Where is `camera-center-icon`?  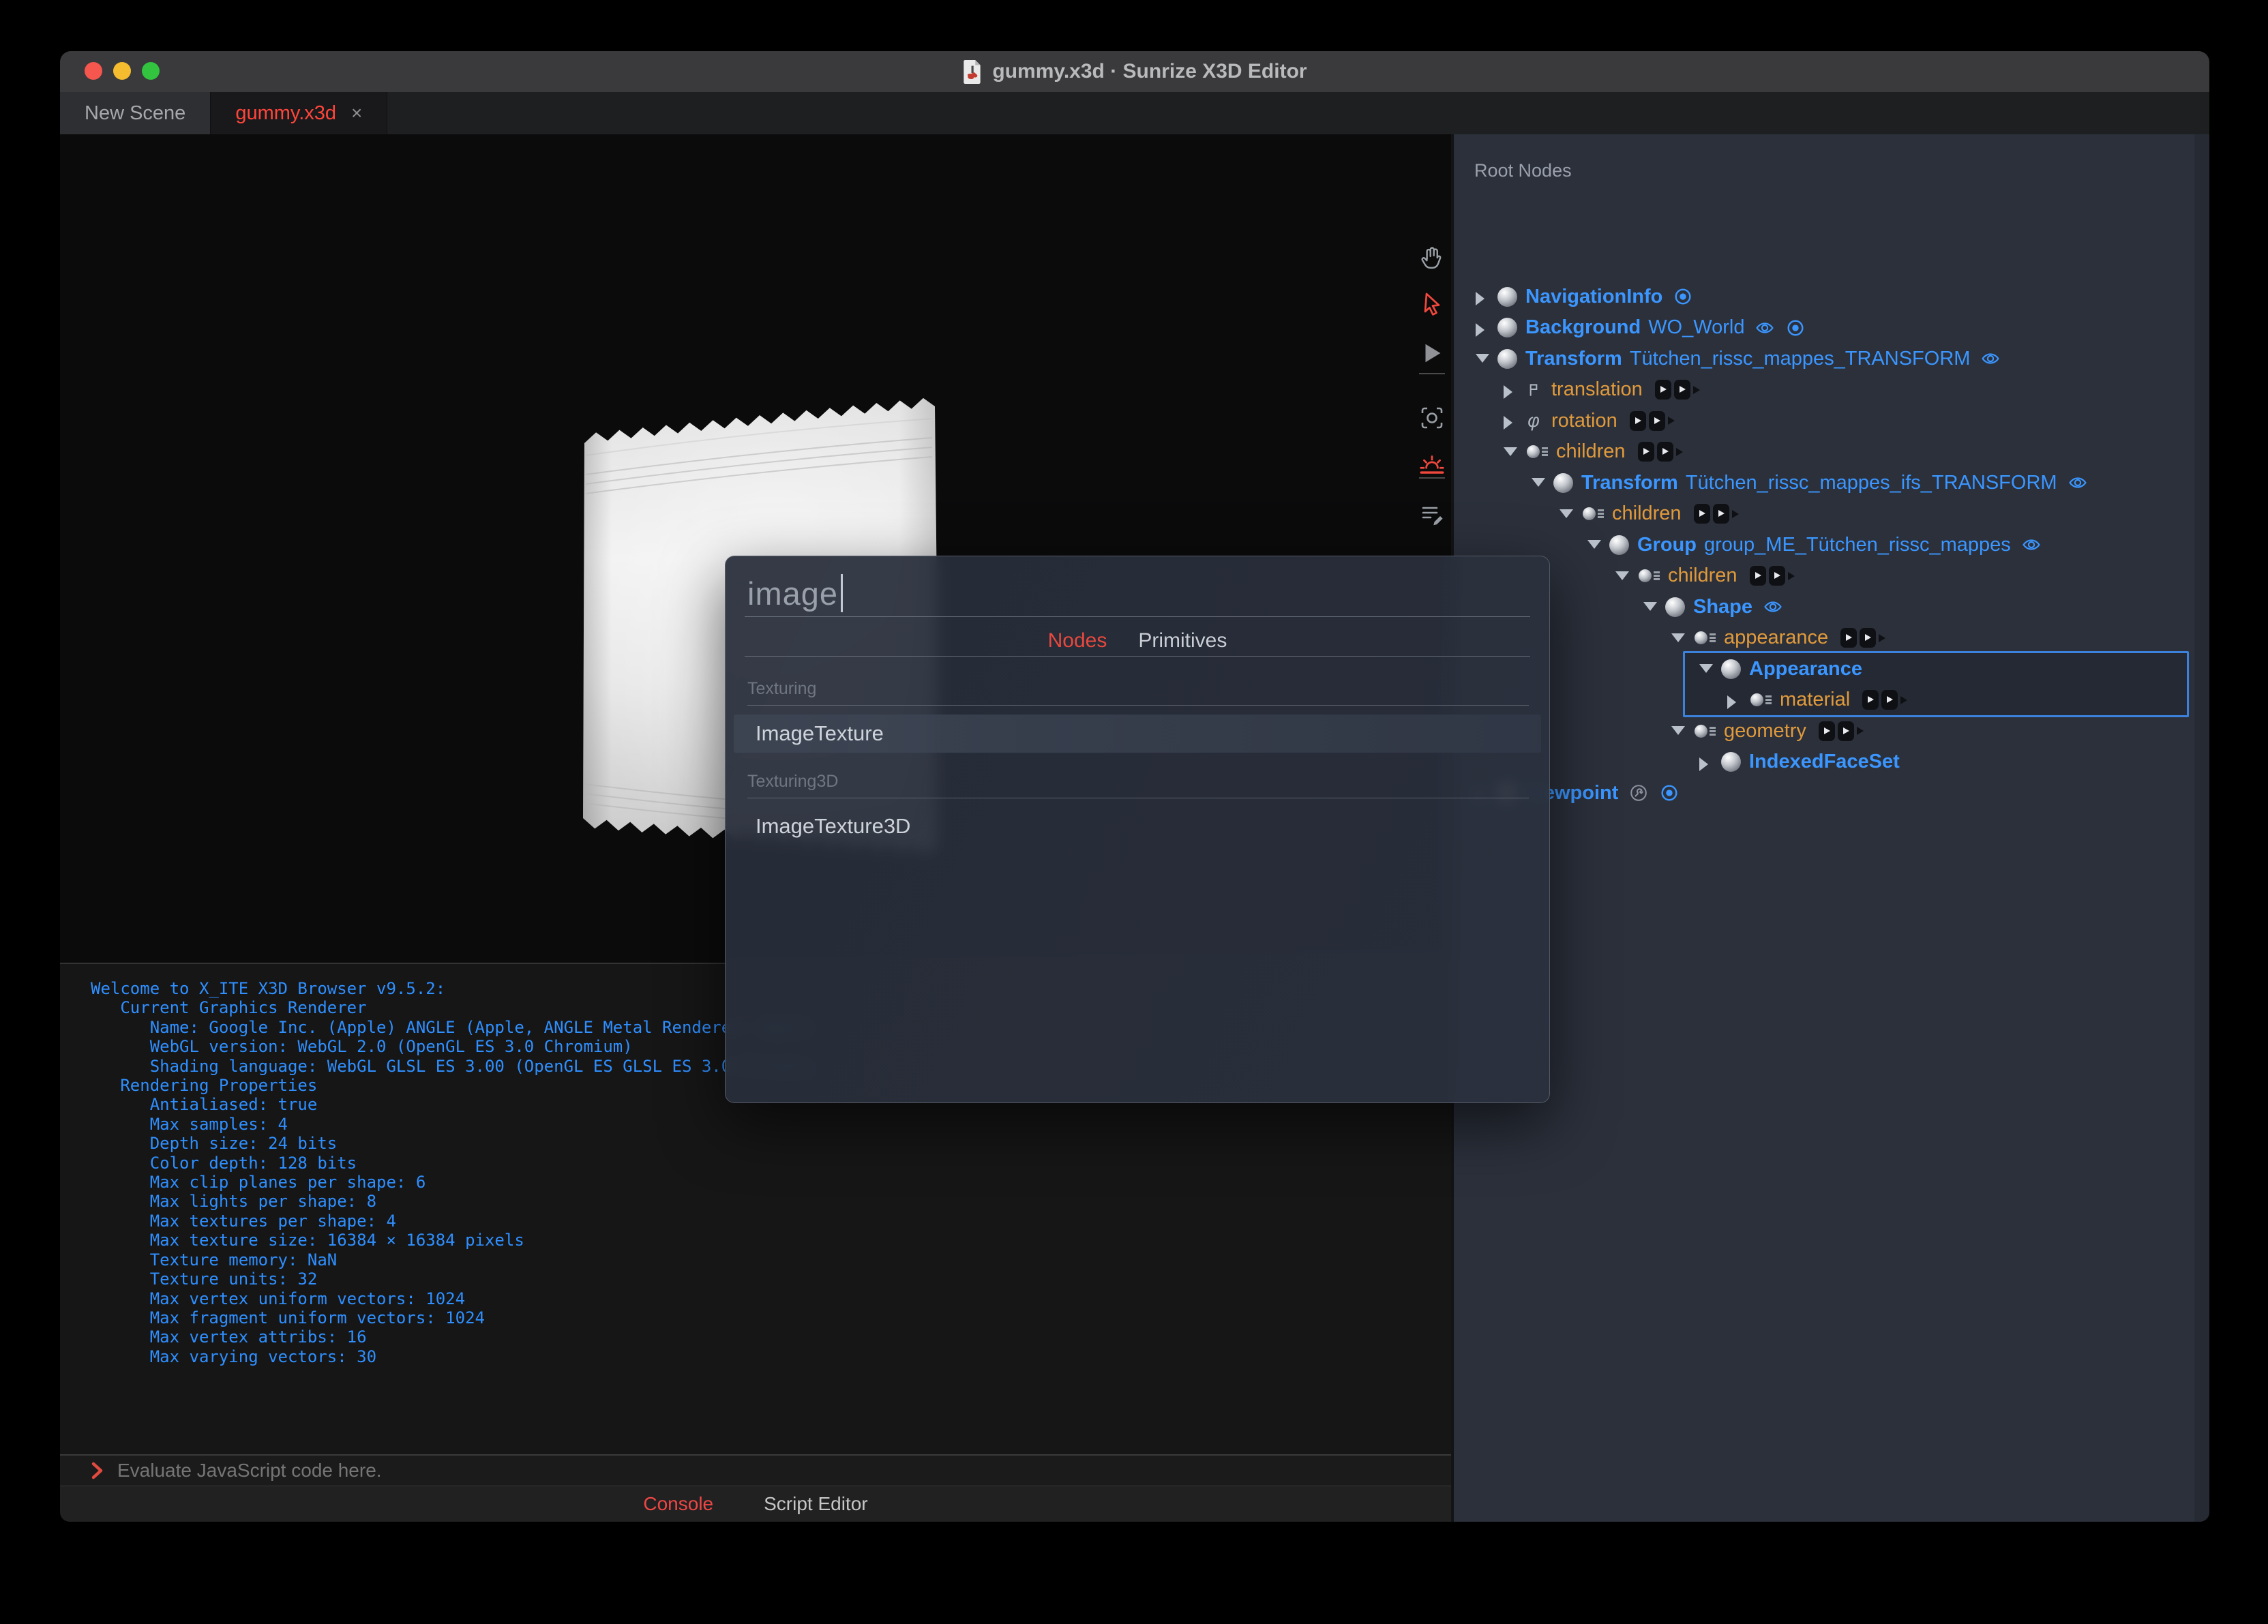
camera-center-icon is located at coordinates (1432, 418).